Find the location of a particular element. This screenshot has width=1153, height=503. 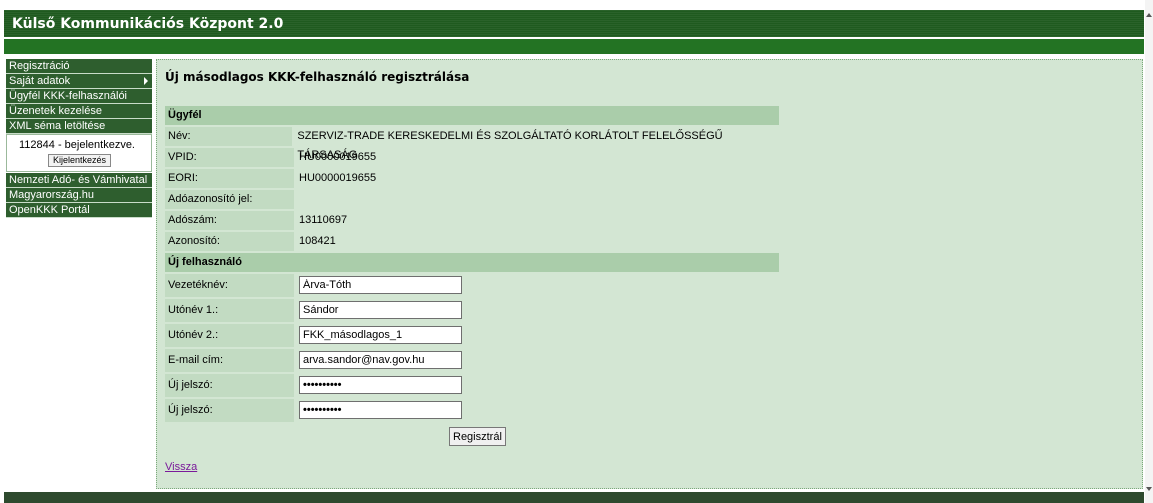

form-row: Utónév 1.: is located at coordinates (472, 310).